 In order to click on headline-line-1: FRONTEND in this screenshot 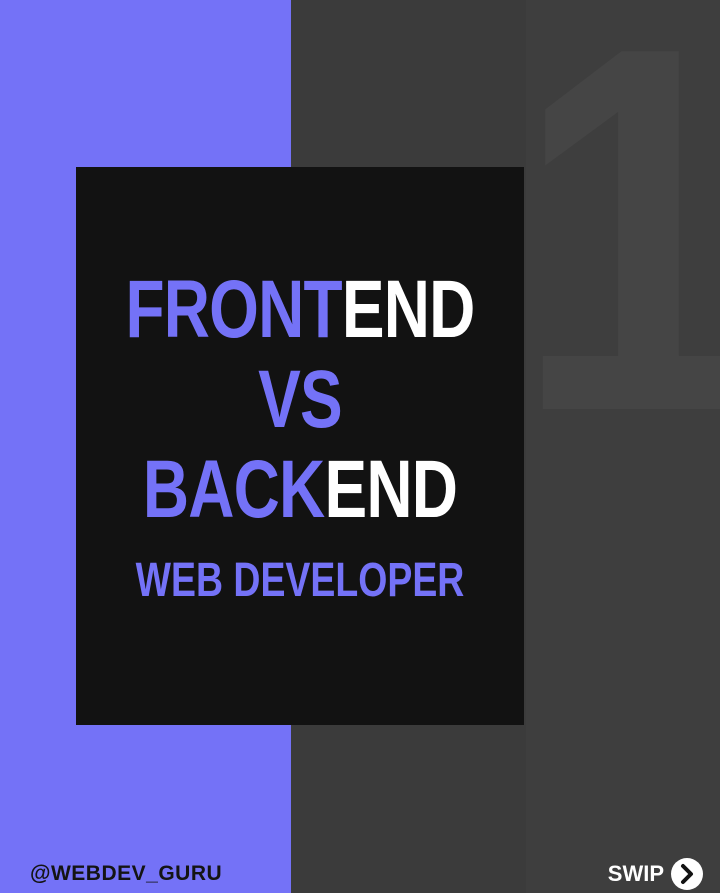, I will do `click(300, 309)`.